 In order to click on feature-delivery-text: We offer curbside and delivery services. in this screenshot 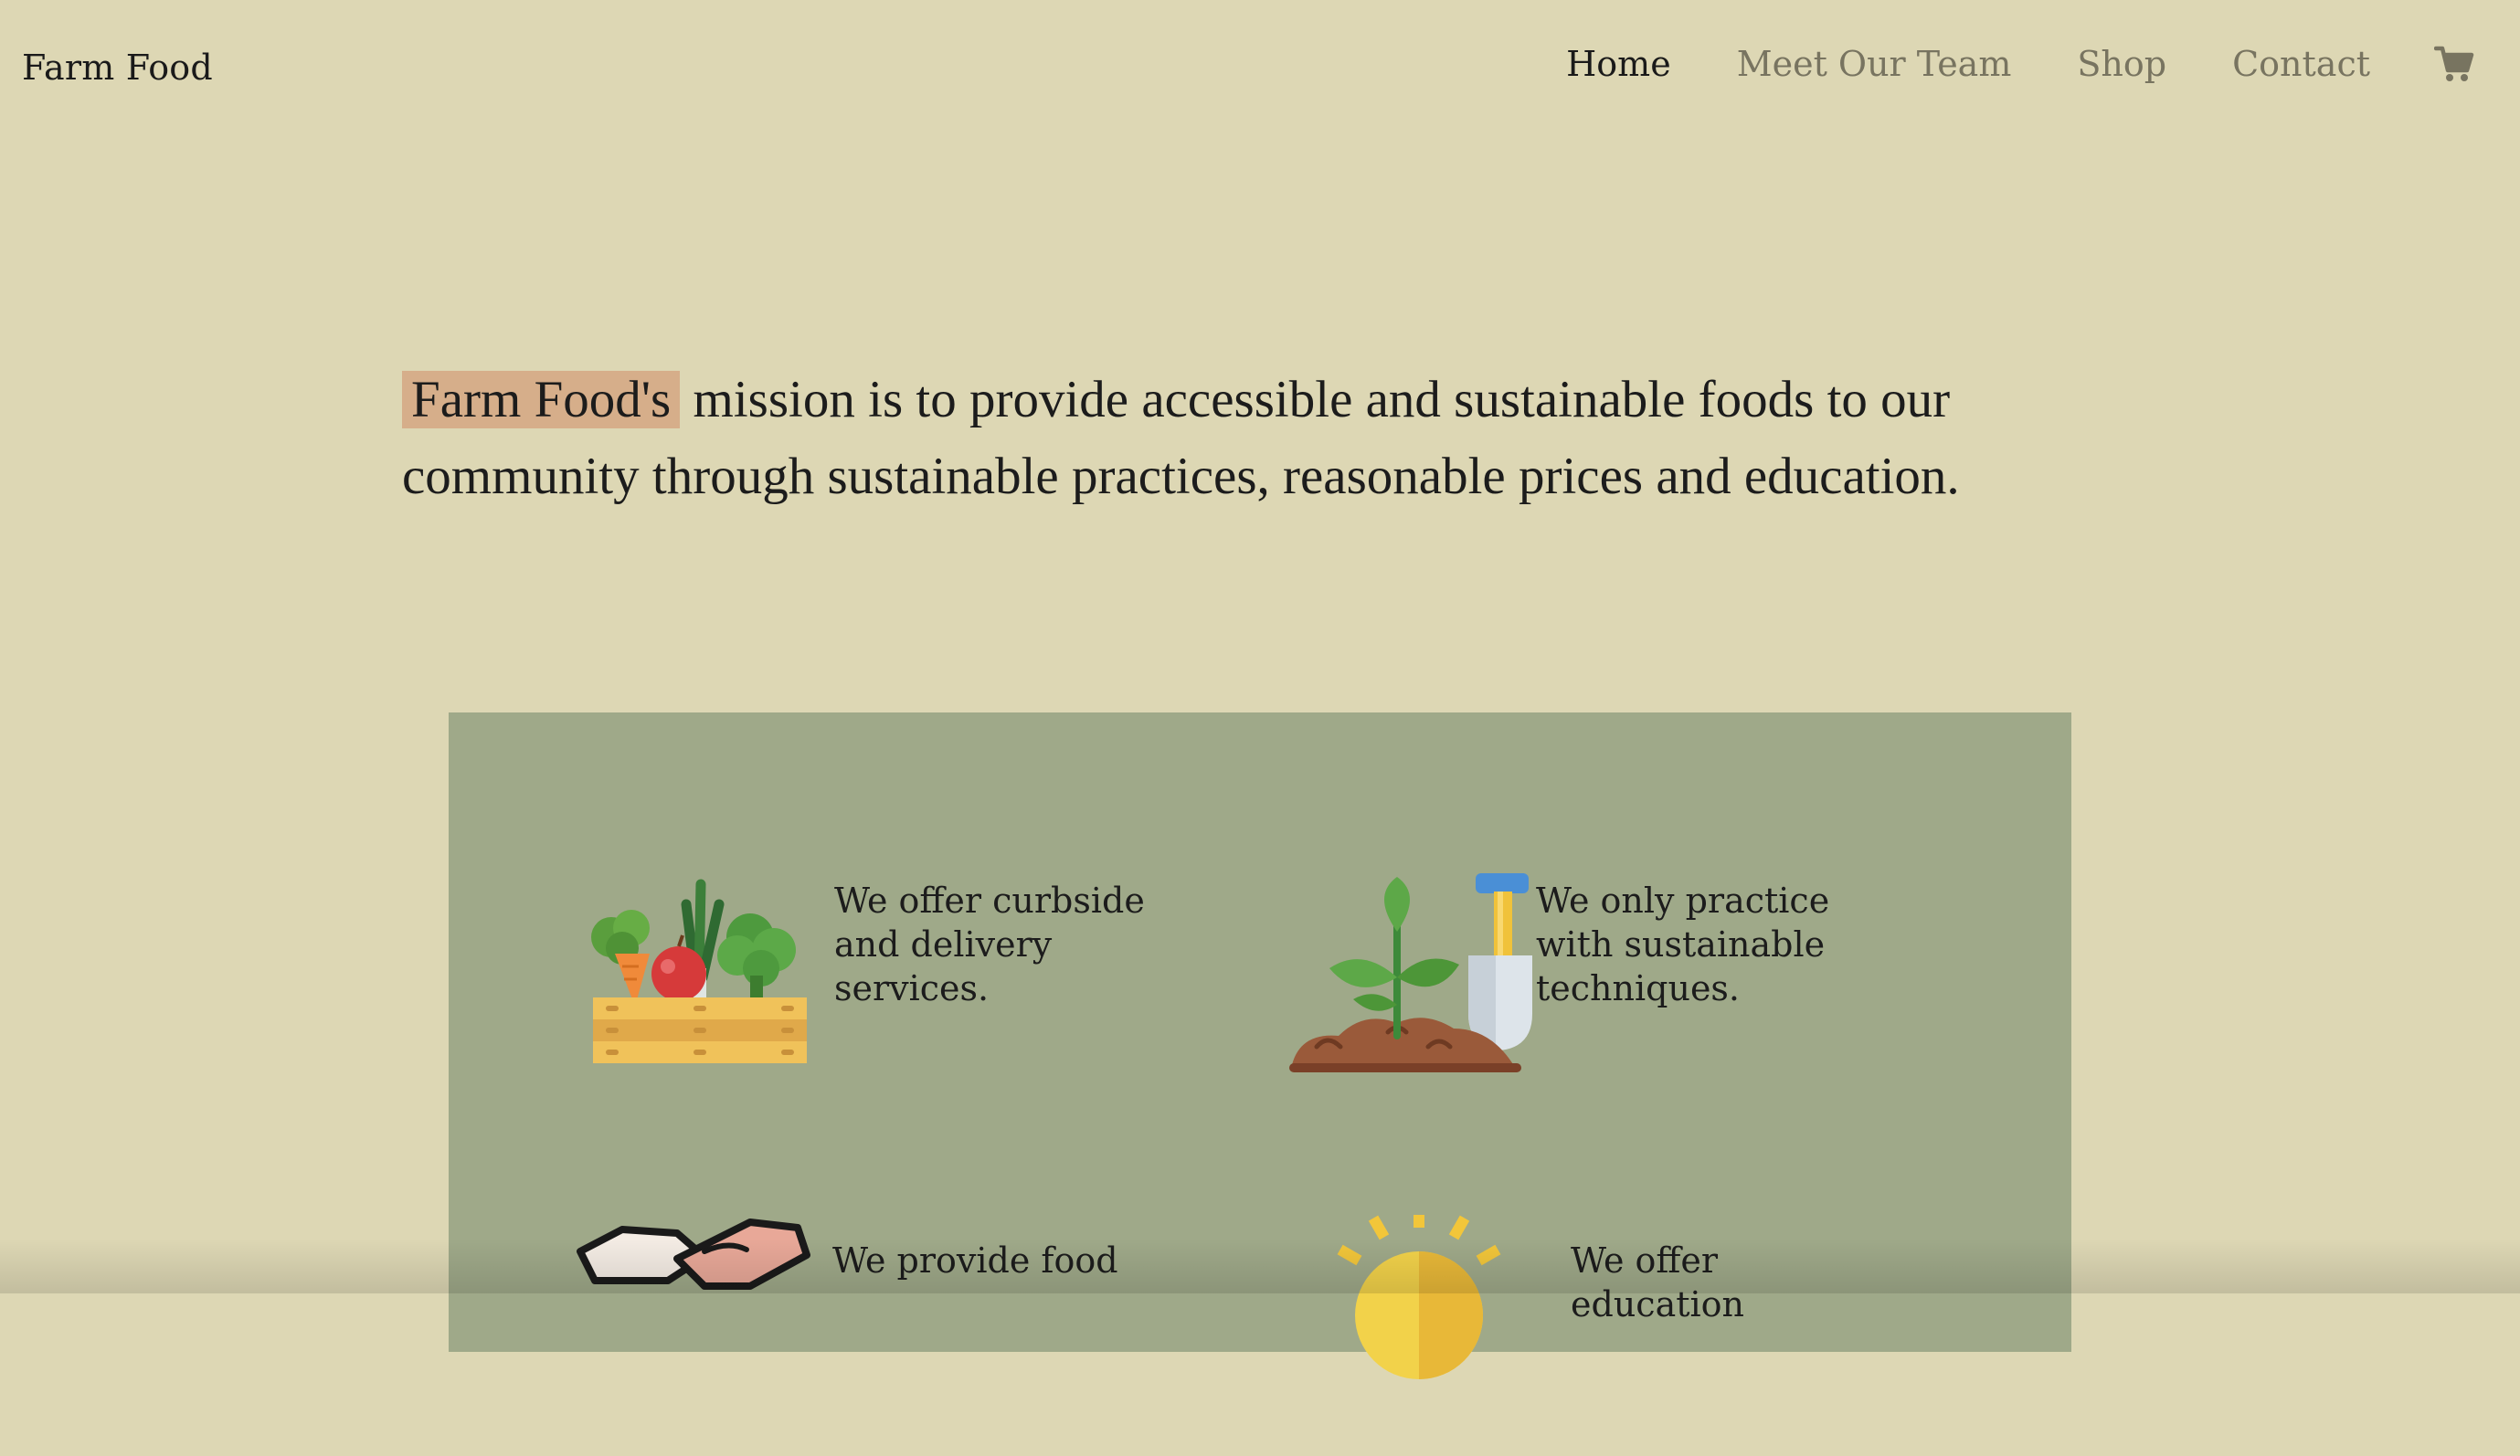, I will do `click(989, 945)`.